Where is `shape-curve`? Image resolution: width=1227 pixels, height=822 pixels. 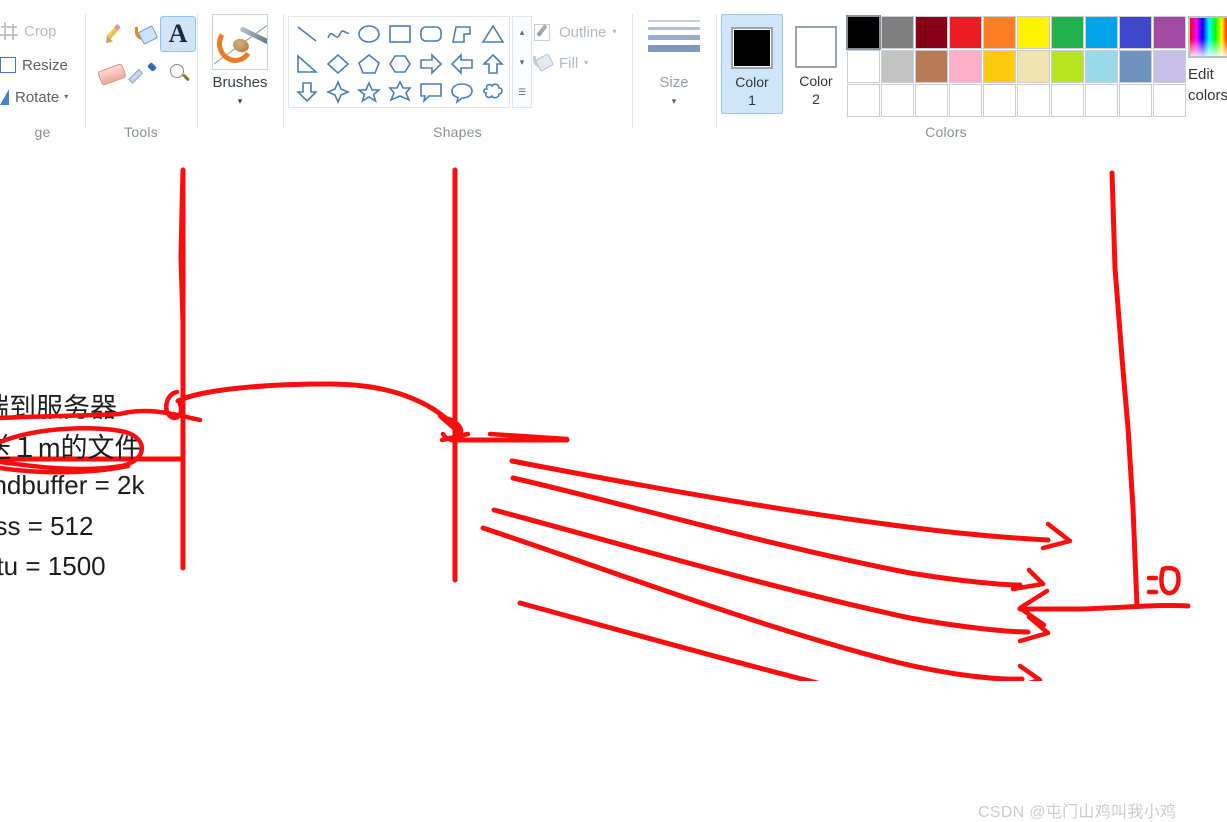
shape-curve is located at coordinates (337, 34).